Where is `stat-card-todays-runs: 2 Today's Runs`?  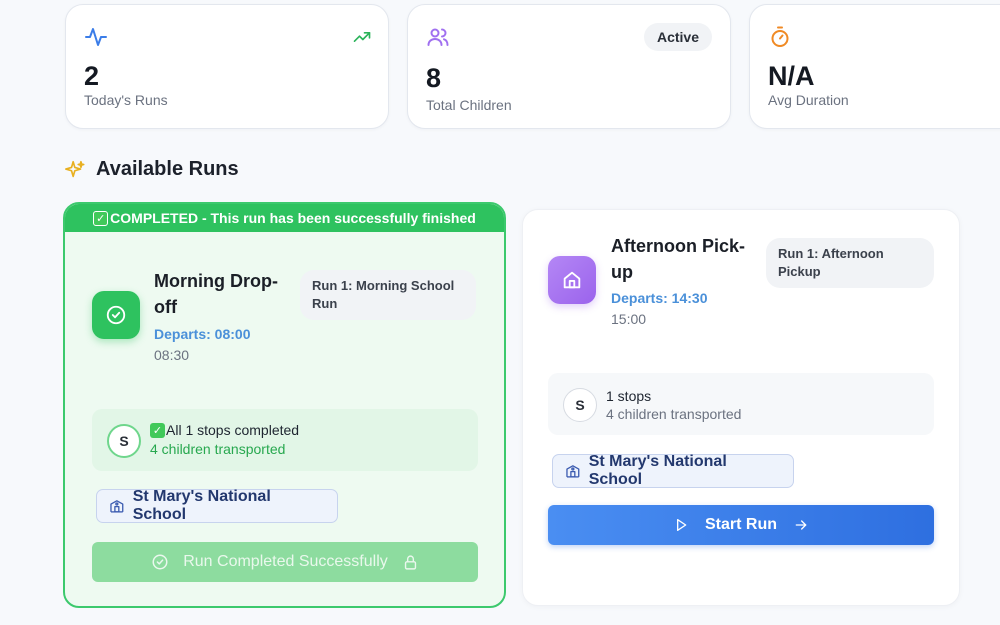 stat-card-todays-runs: 2 Today's Runs is located at coordinates (227, 66).